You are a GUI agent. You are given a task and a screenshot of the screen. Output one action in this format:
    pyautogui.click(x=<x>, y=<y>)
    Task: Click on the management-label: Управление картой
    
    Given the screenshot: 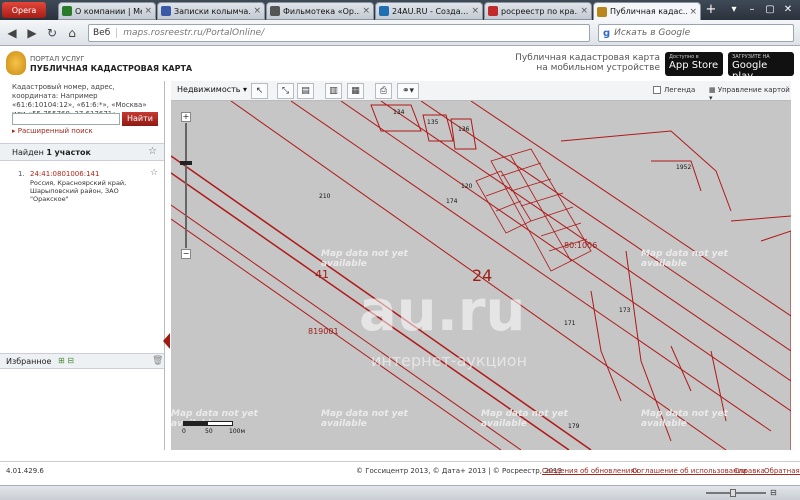 What is the action you would take?
    pyautogui.click(x=753, y=90)
    